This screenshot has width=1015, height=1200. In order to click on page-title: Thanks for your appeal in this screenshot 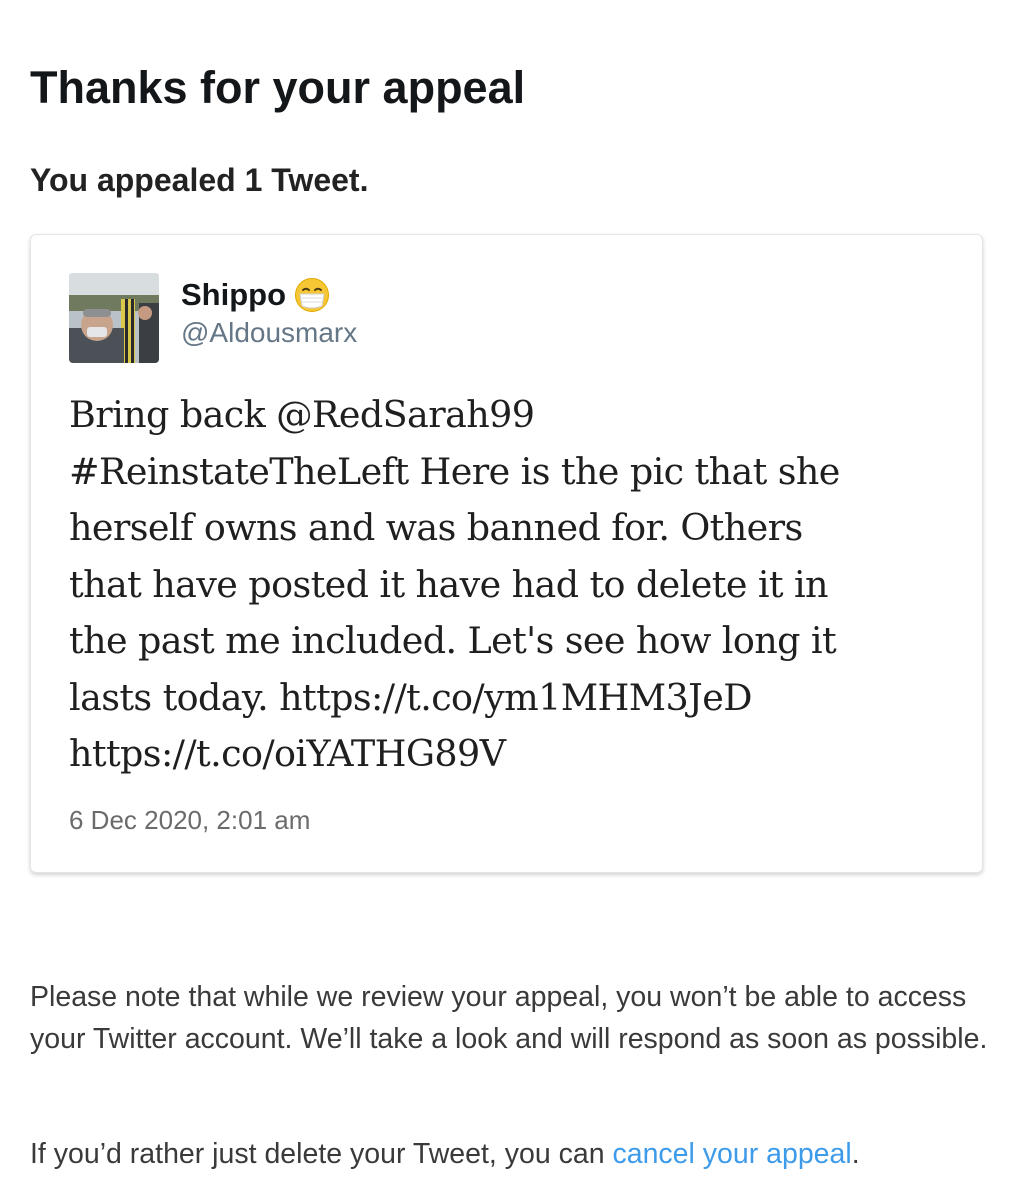, I will do `click(278, 87)`.